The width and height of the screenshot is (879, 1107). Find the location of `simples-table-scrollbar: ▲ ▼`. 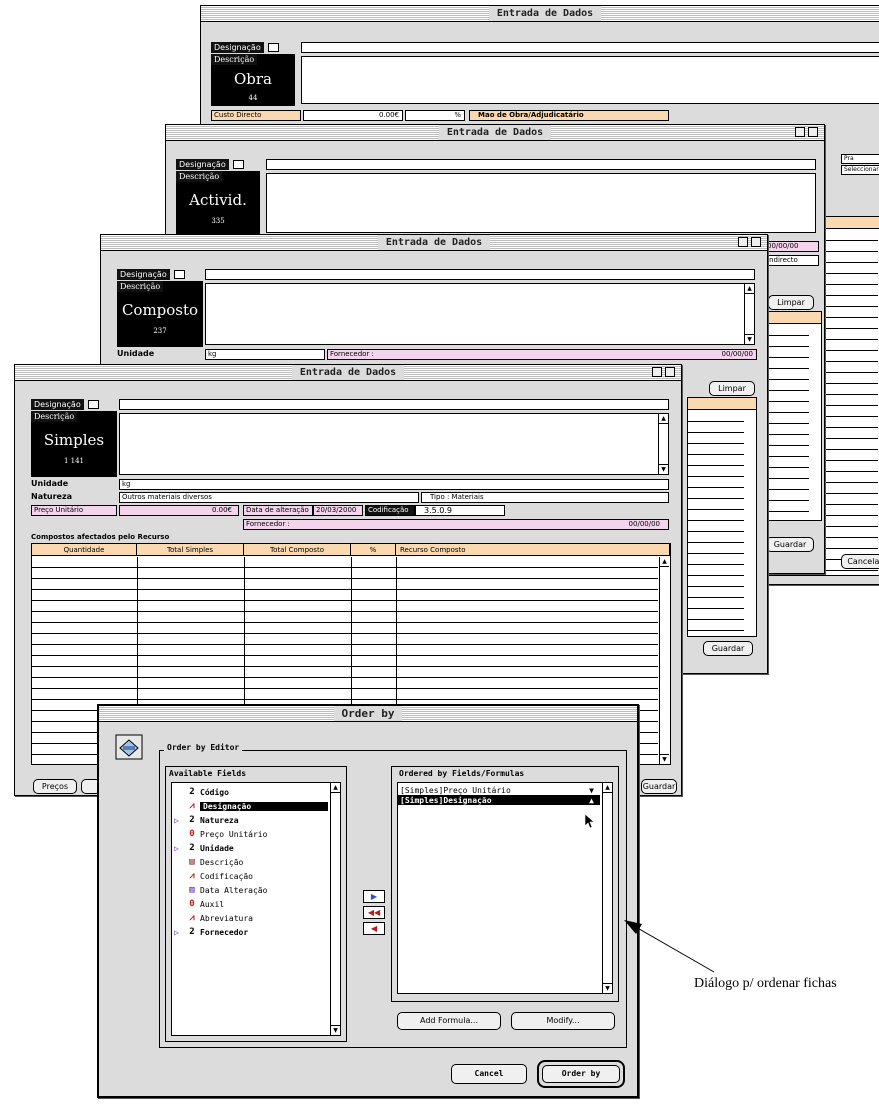

simples-table-scrollbar: ▲ ▼ is located at coordinates (664, 660).